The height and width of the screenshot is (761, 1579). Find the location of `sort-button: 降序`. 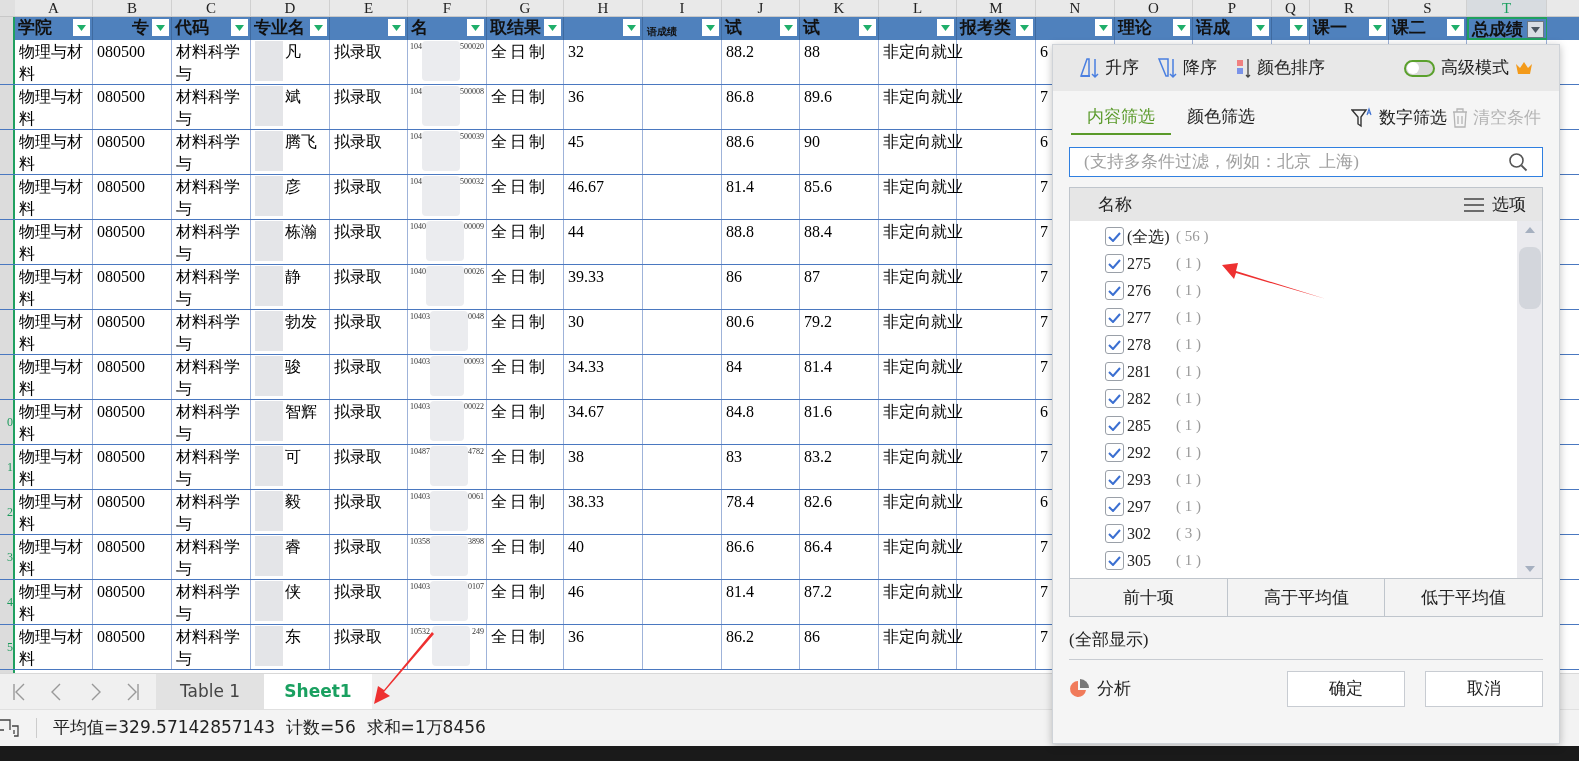

sort-button: 降序 is located at coordinates (1187, 68).